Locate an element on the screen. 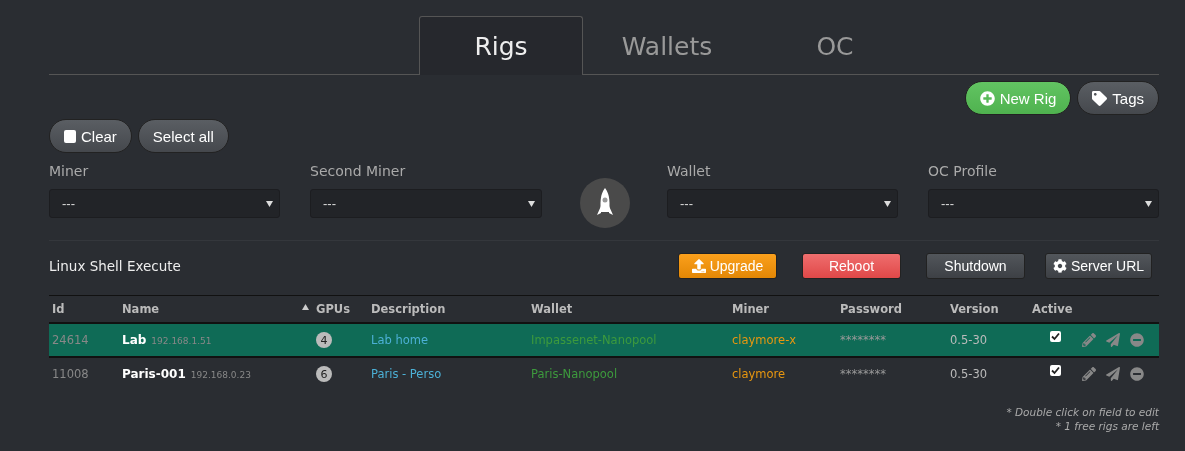 This screenshot has height=451, width=1185. rocket-icon is located at coordinates (604, 203).